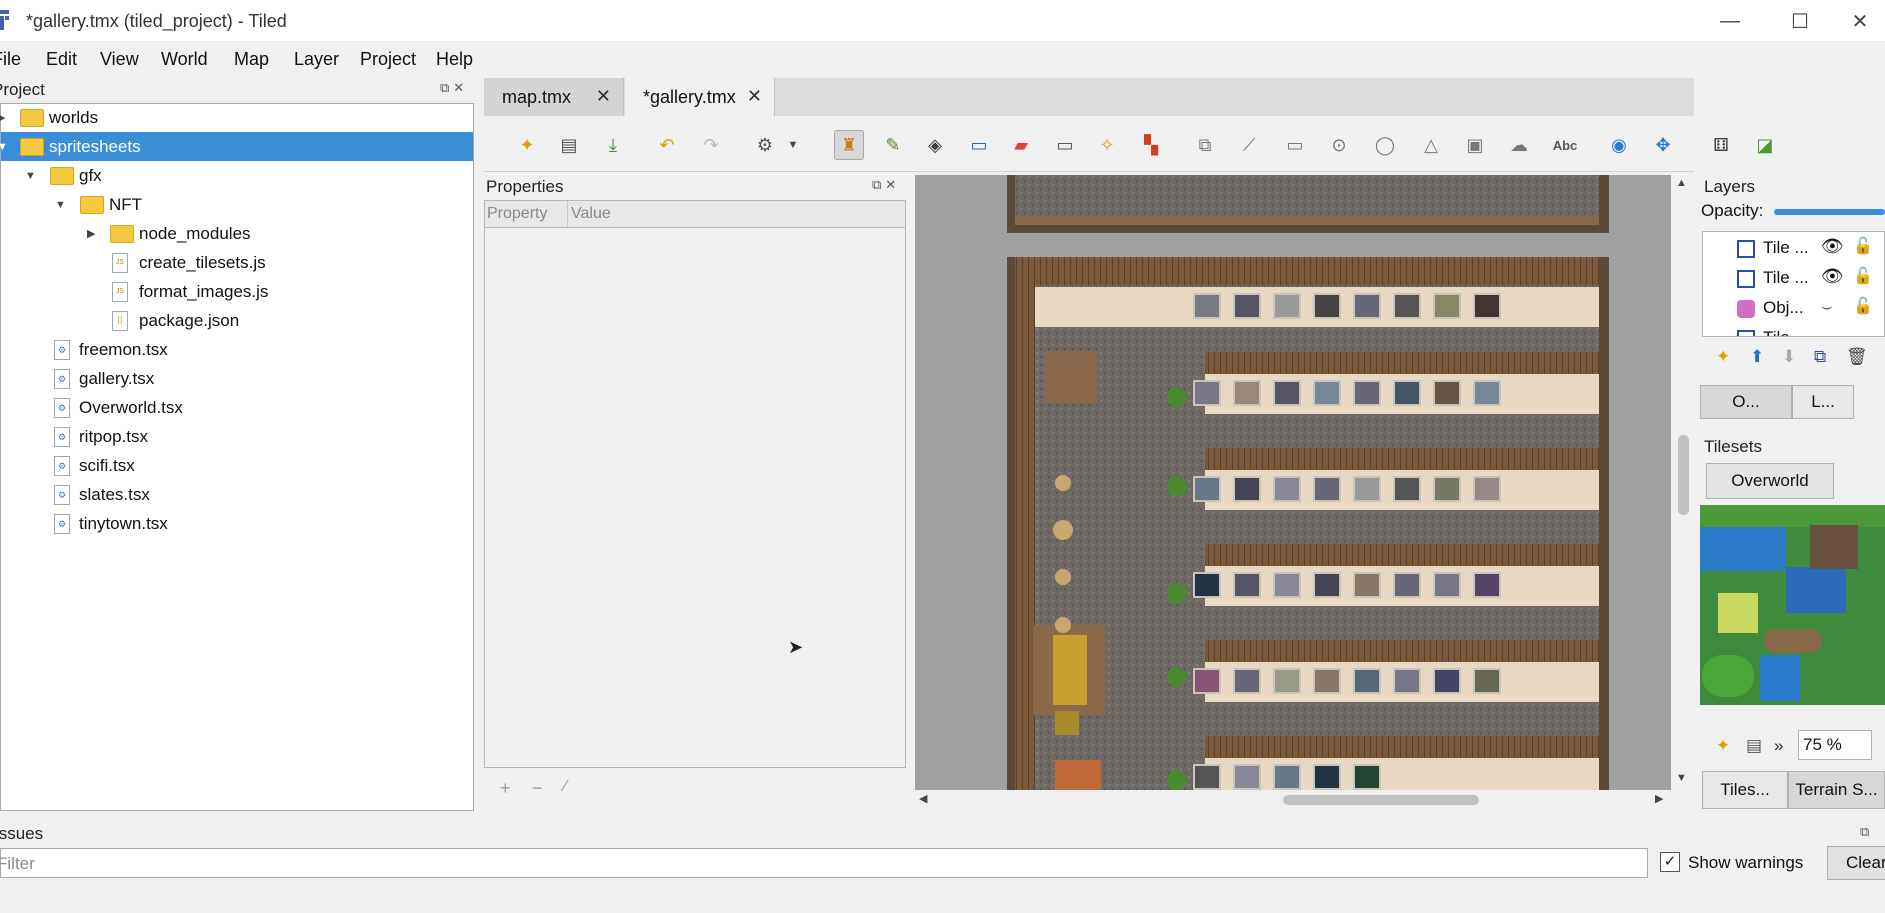 Image resolution: width=1885 pixels, height=913 pixels. I want to click on menu-file: File, so click(10, 59).